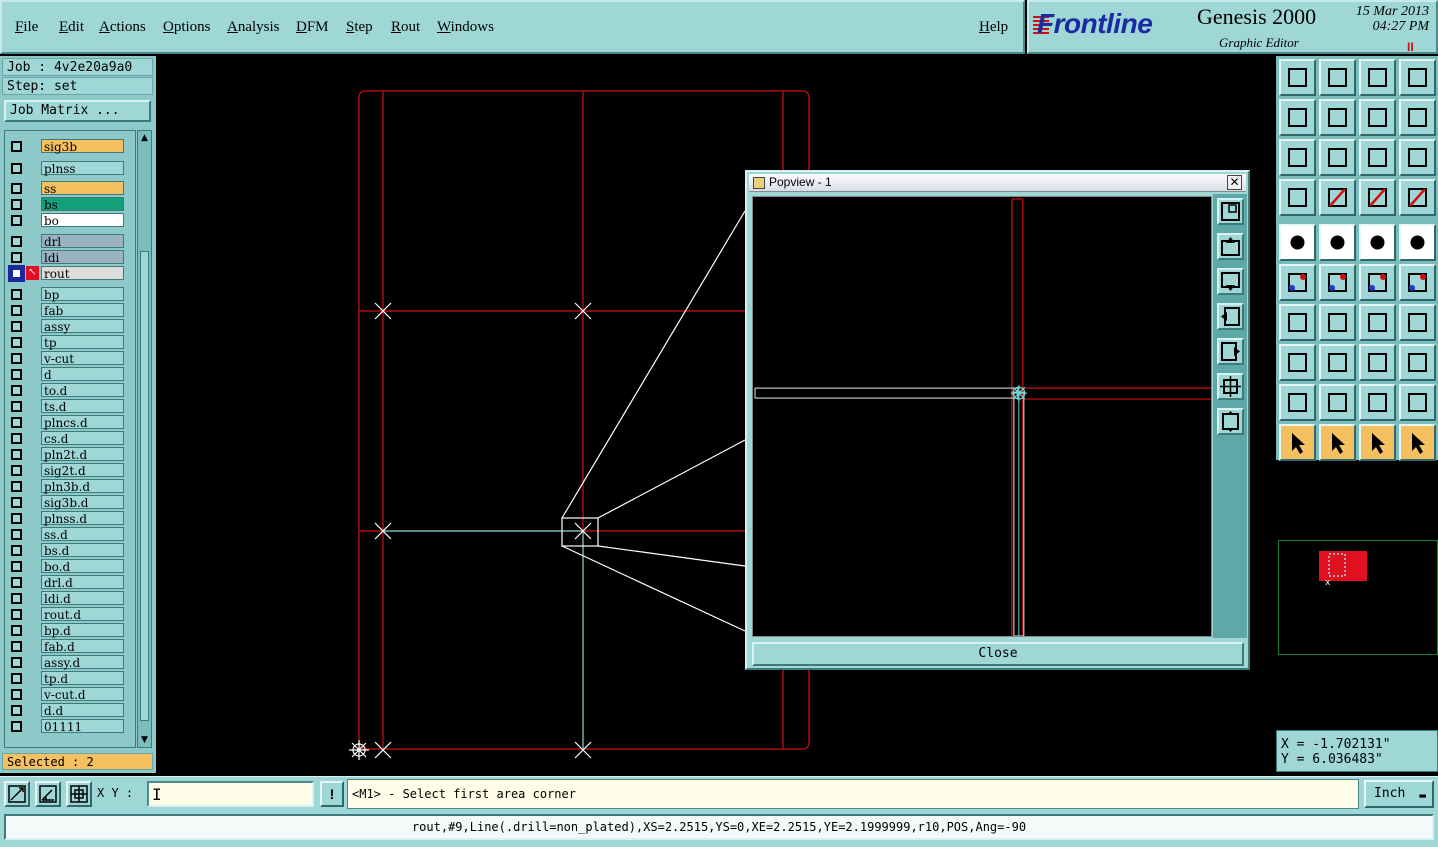  I want to click on select-poly-icon, so click(1377, 442).